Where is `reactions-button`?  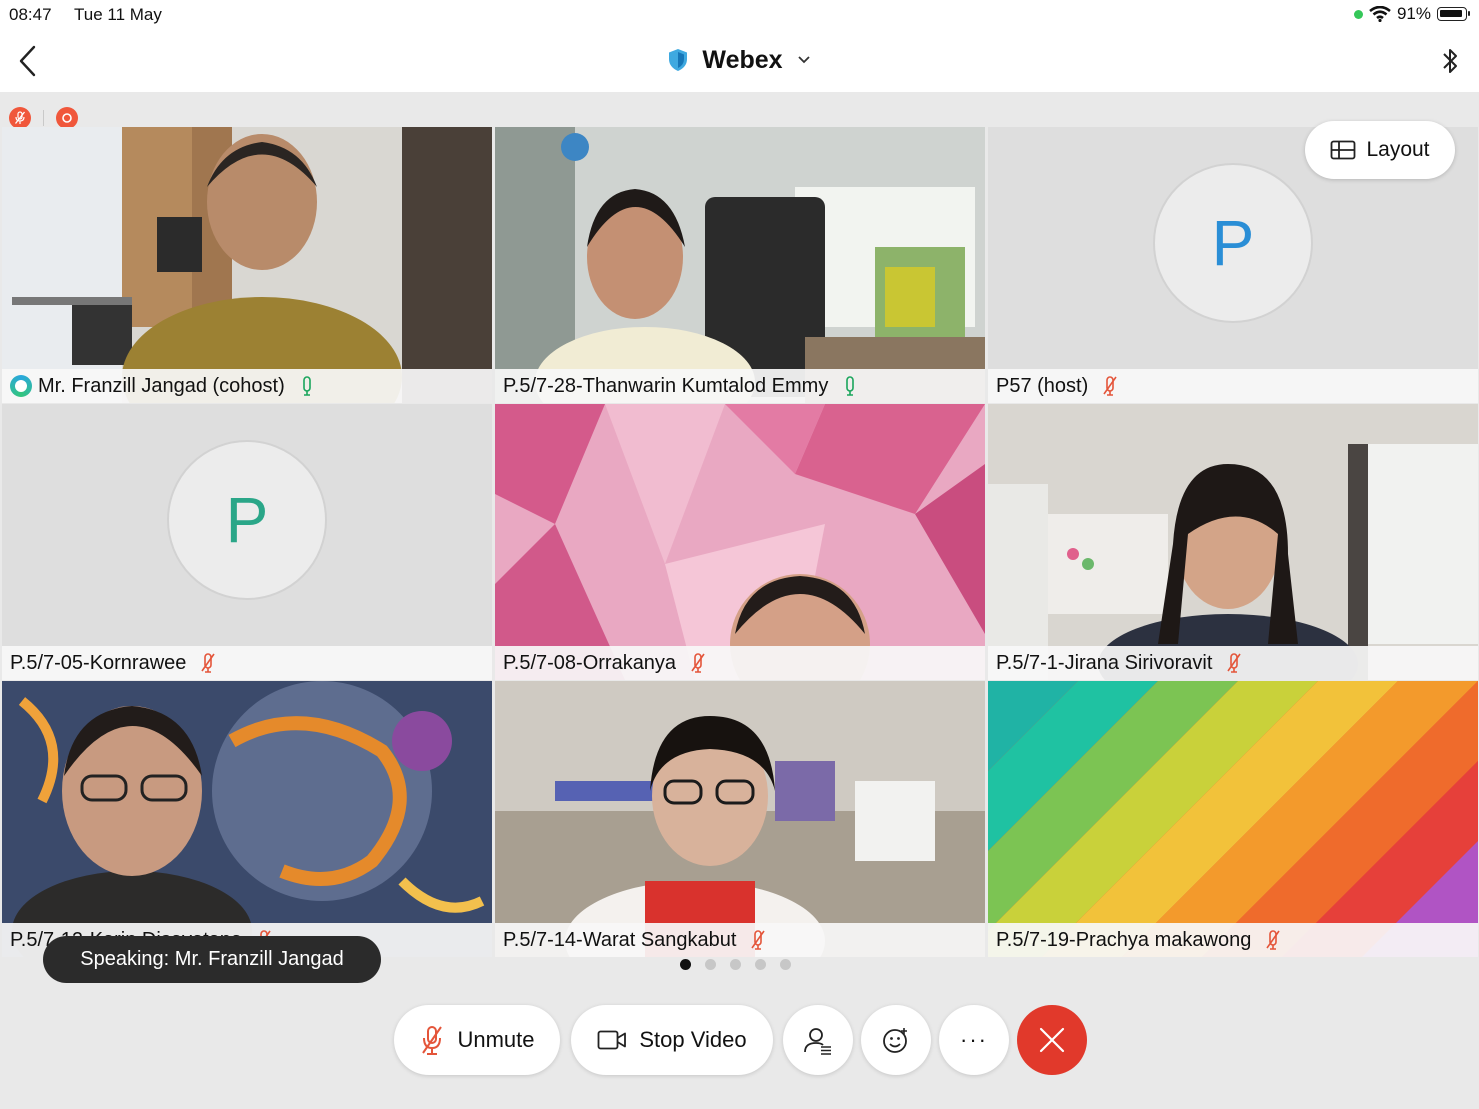 reactions-button is located at coordinates (896, 1040).